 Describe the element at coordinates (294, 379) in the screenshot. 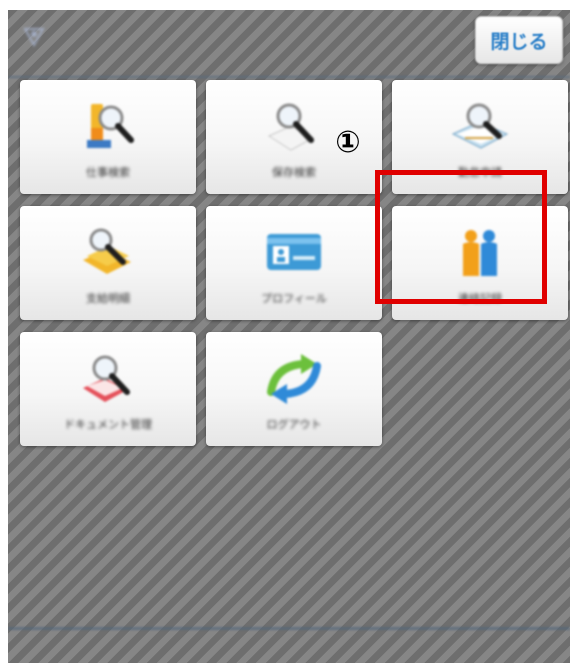

I see `logout-arrows-icon` at that location.